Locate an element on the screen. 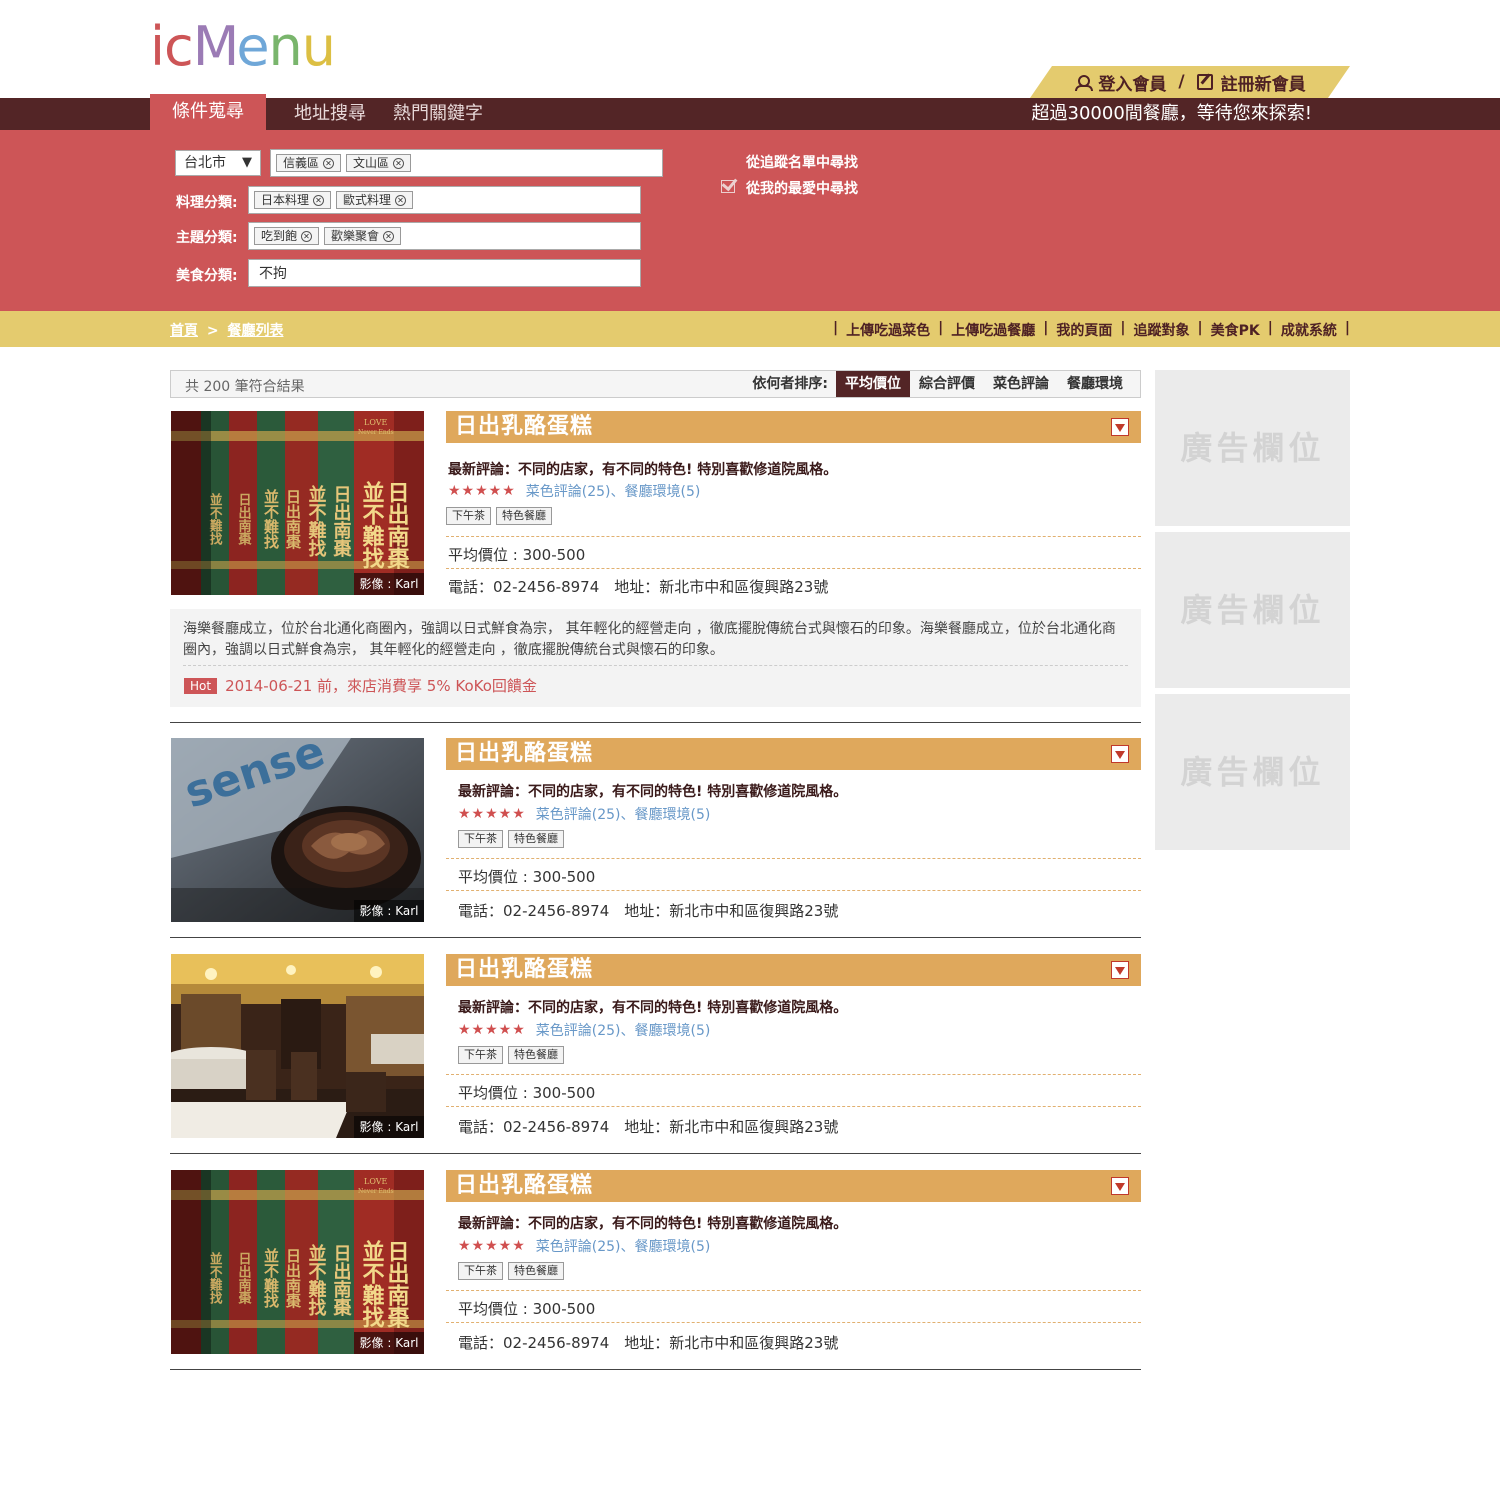 The width and height of the screenshot is (1500, 1500). card-separator is located at coordinates (655, 1369).